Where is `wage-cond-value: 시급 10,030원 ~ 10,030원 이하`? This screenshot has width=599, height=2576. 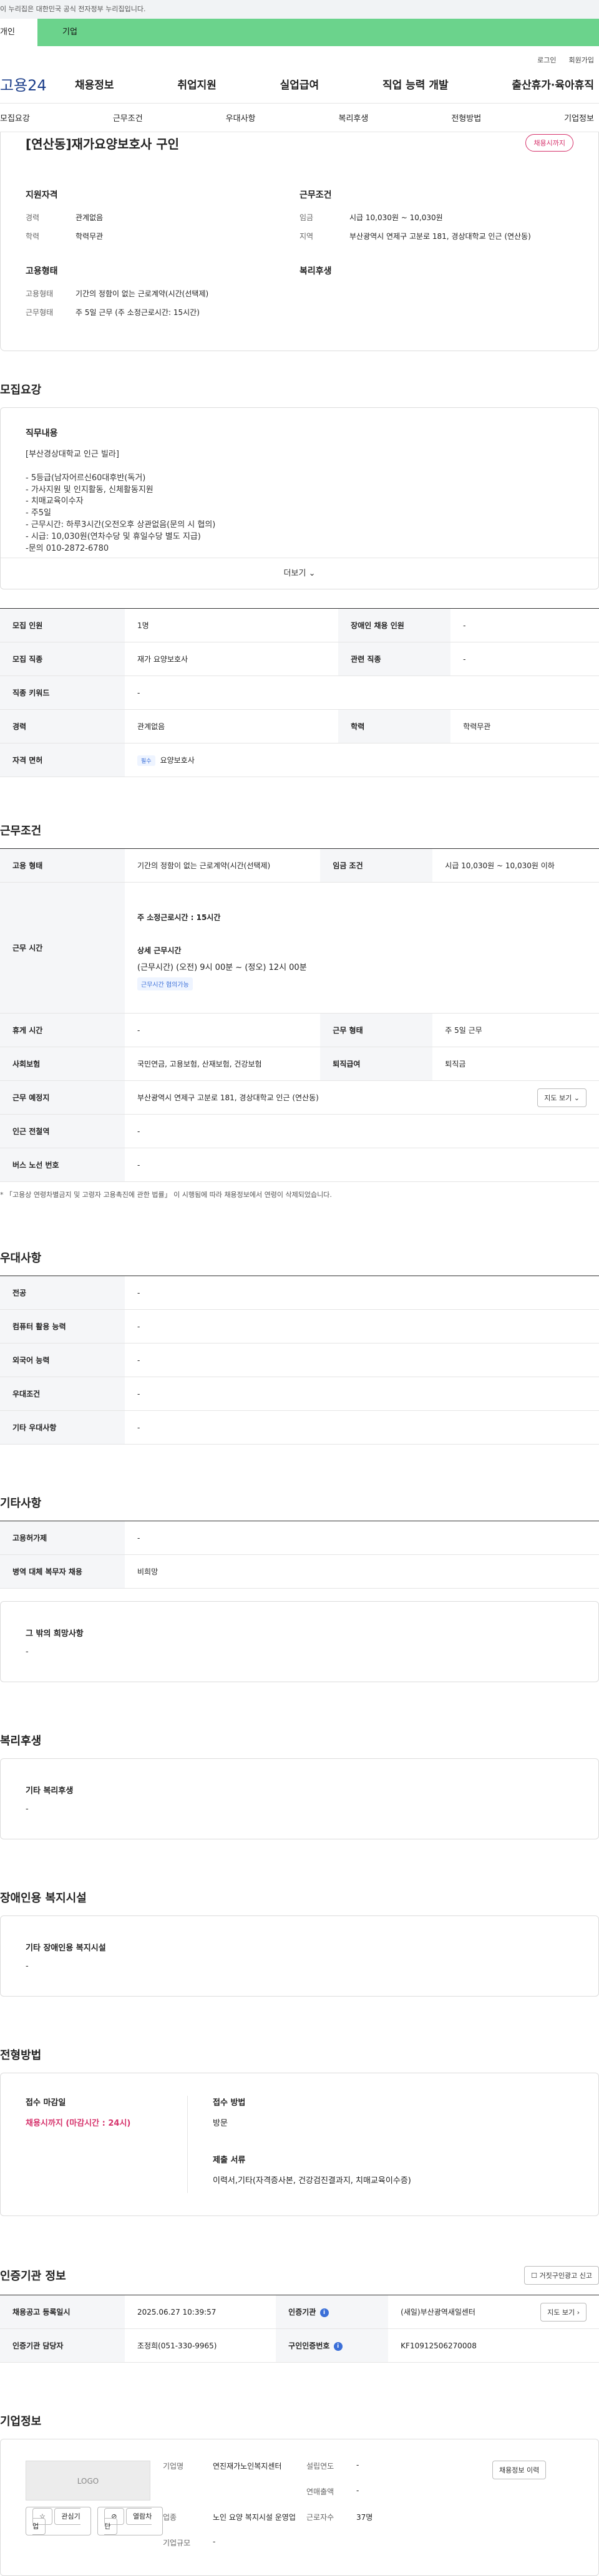
wage-cond-value: 시급 10,030원 ~ 10,030원 이하 is located at coordinates (515, 865).